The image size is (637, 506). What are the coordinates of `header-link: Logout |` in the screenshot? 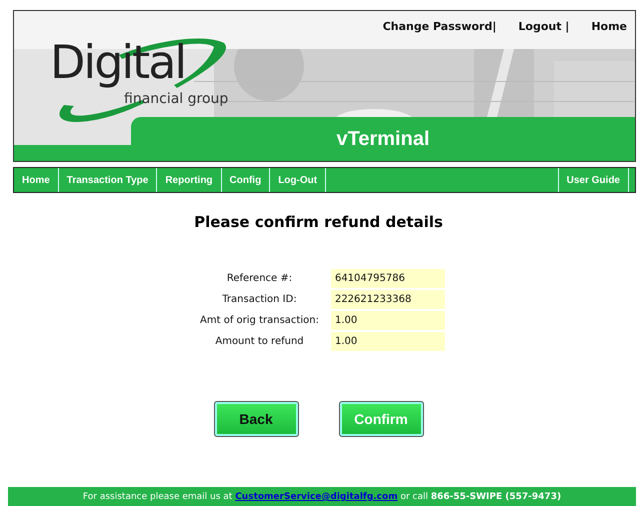 It's located at (544, 26).